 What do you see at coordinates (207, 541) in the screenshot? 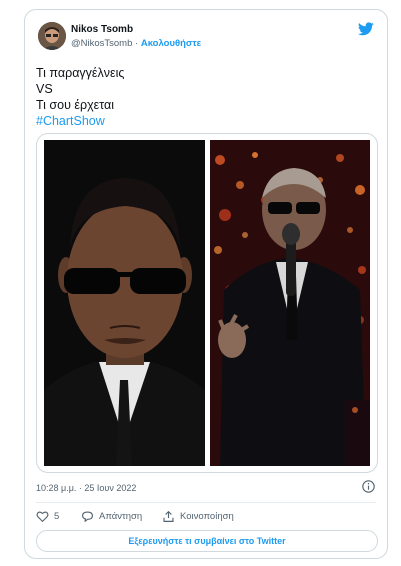
I see `explore-button: Εξερευνήστε τι συμβαίνει στο Twitter` at bounding box center [207, 541].